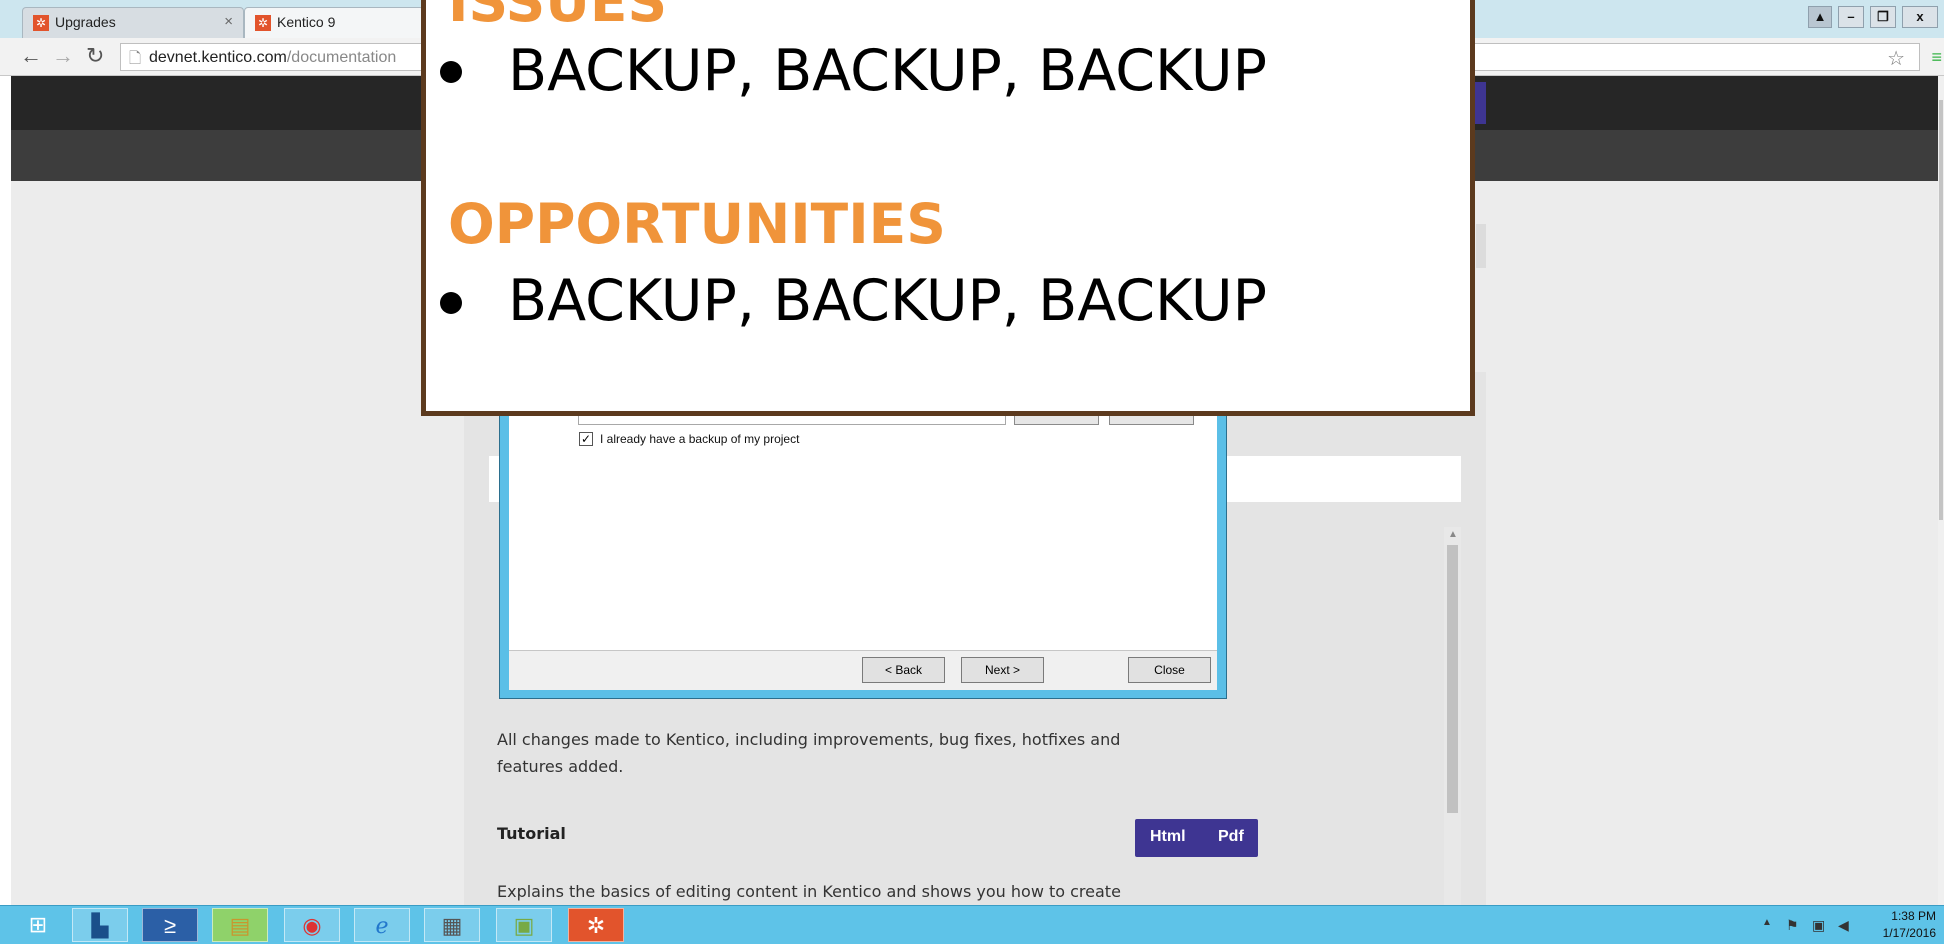 This screenshot has width=1944, height=944. Describe the element at coordinates (228, 21) in the screenshot. I see `close-icon: ×` at that location.